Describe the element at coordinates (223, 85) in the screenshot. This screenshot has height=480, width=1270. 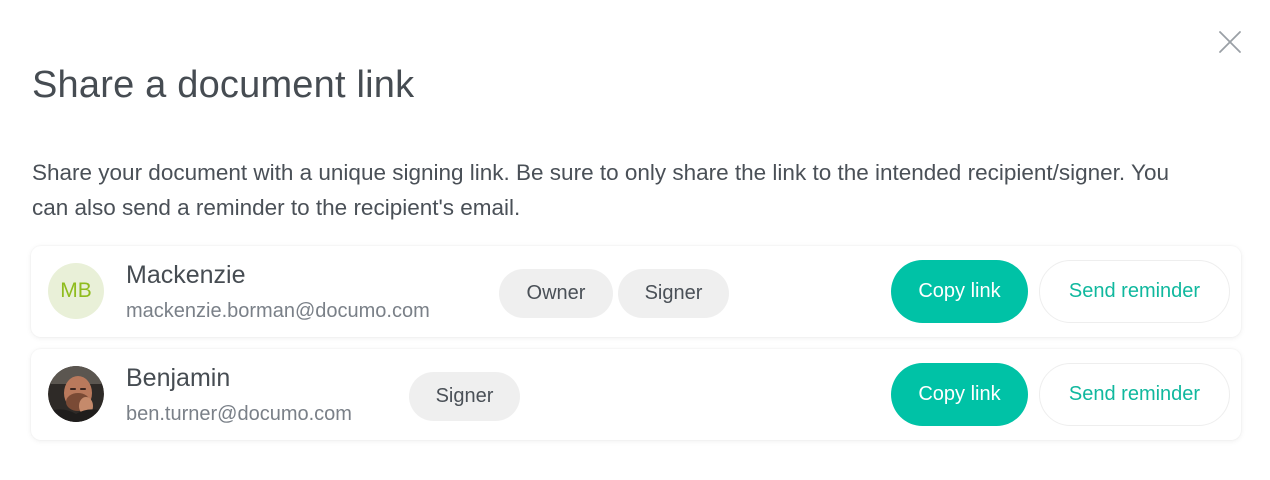
I see `dialog-title: Share a document link` at that location.